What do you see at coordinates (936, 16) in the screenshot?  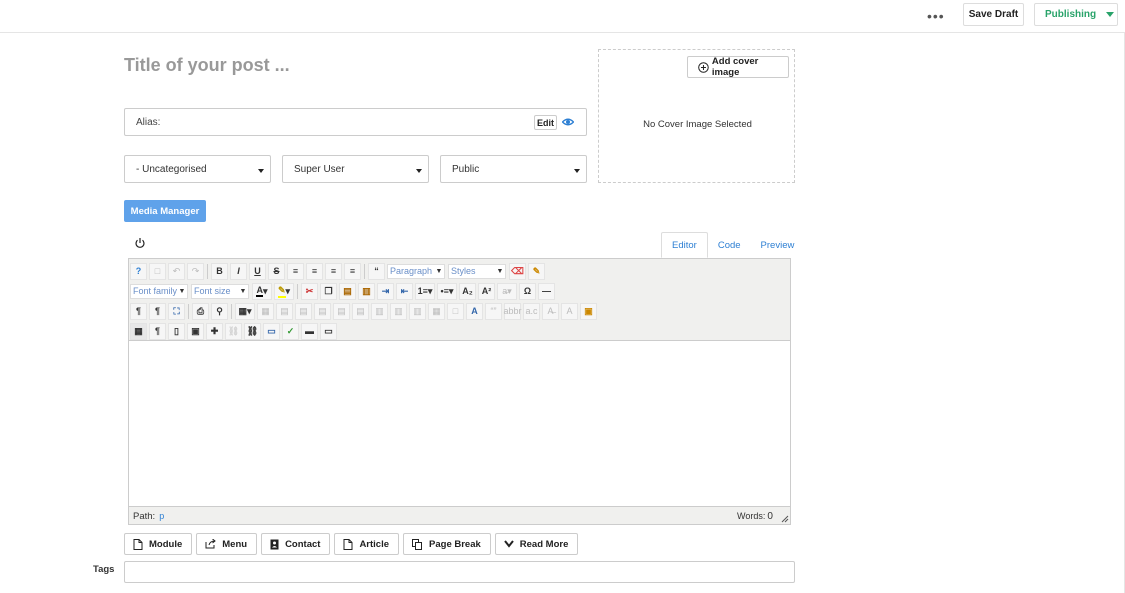 I see `more-options-button: •••` at bounding box center [936, 16].